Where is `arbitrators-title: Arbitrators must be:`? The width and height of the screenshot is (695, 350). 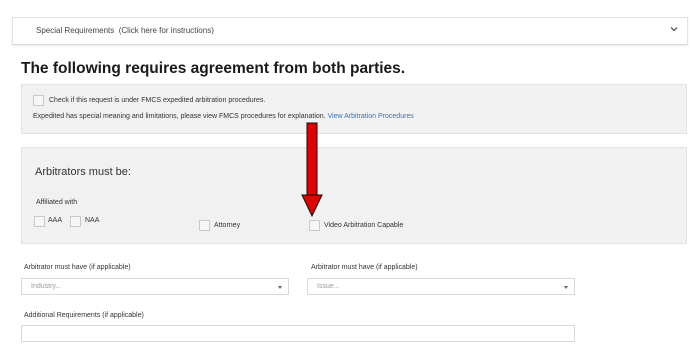 arbitrators-title: Arbitrators must be: is located at coordinates (83, 172).